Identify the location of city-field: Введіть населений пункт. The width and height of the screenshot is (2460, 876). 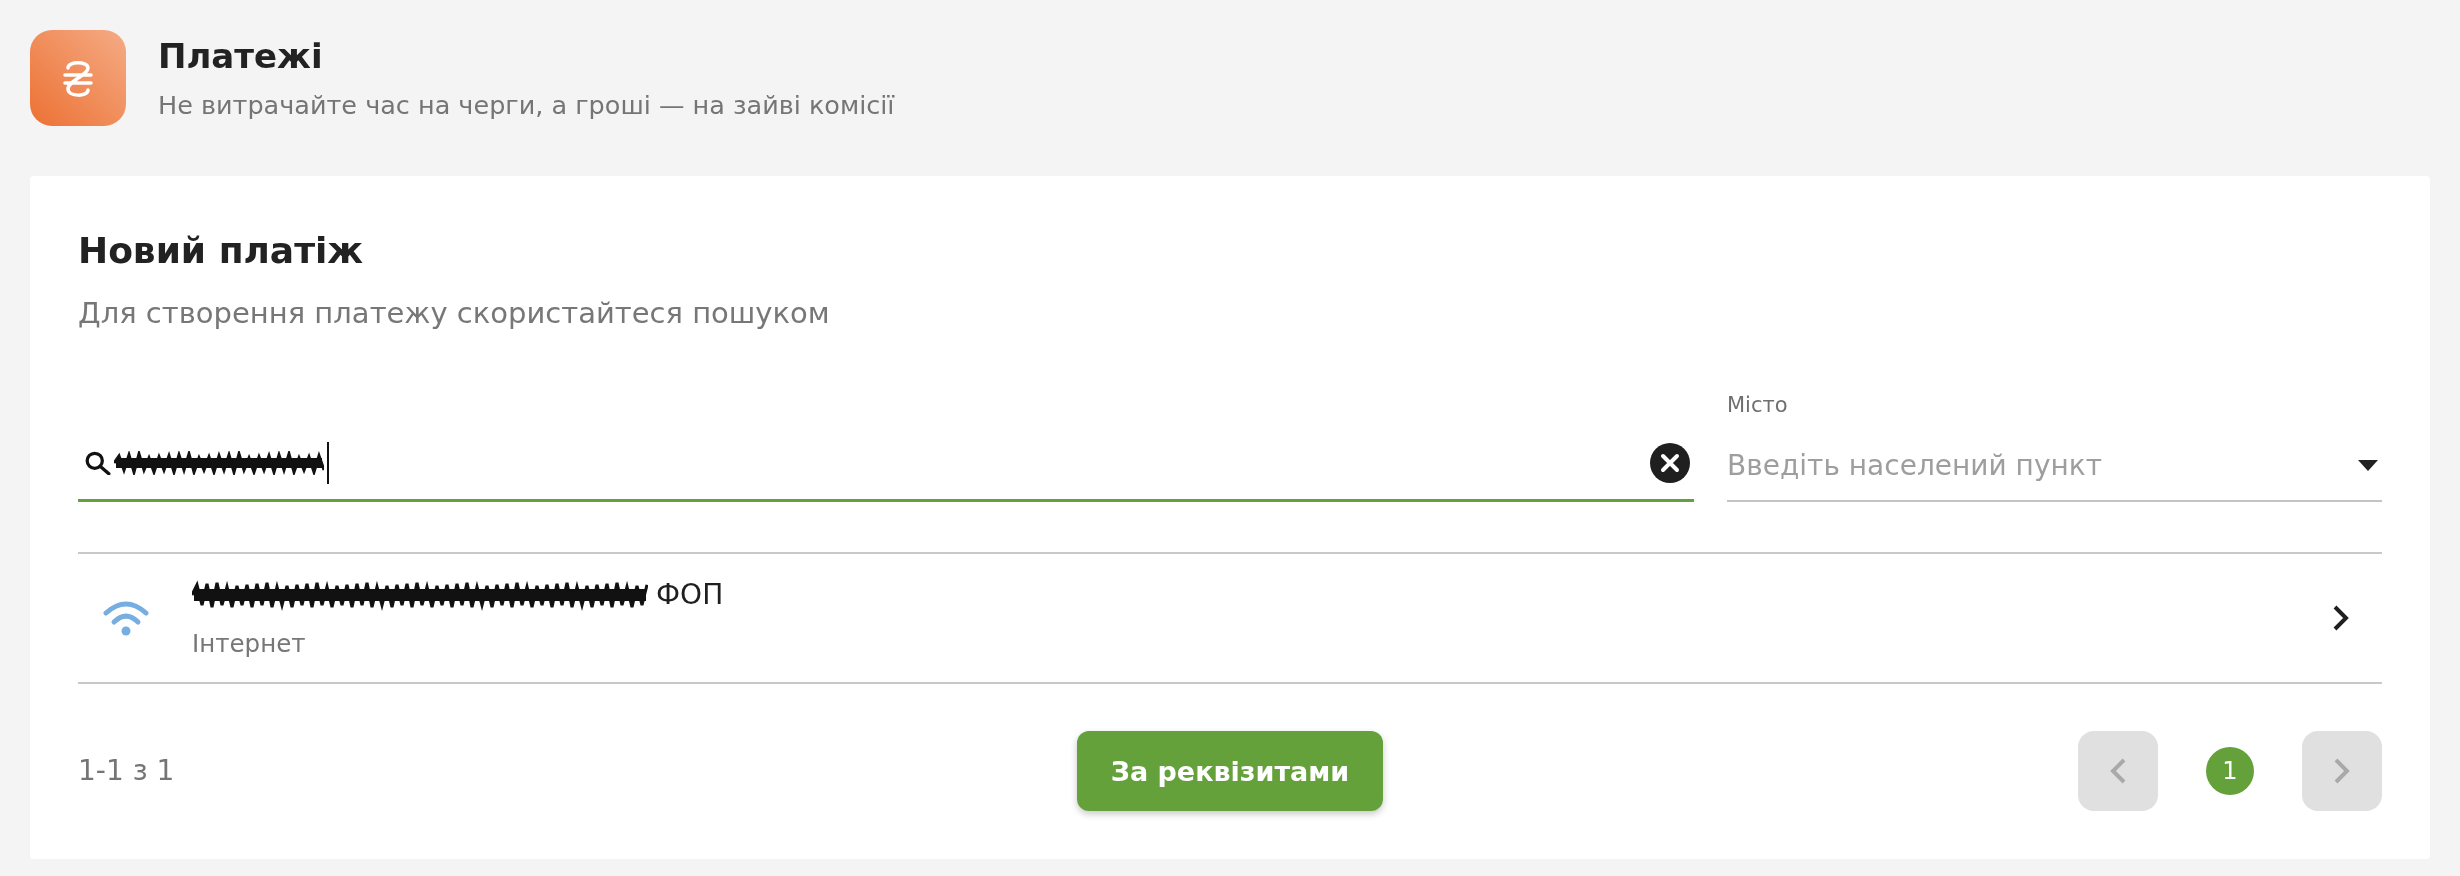
(2054, 460).